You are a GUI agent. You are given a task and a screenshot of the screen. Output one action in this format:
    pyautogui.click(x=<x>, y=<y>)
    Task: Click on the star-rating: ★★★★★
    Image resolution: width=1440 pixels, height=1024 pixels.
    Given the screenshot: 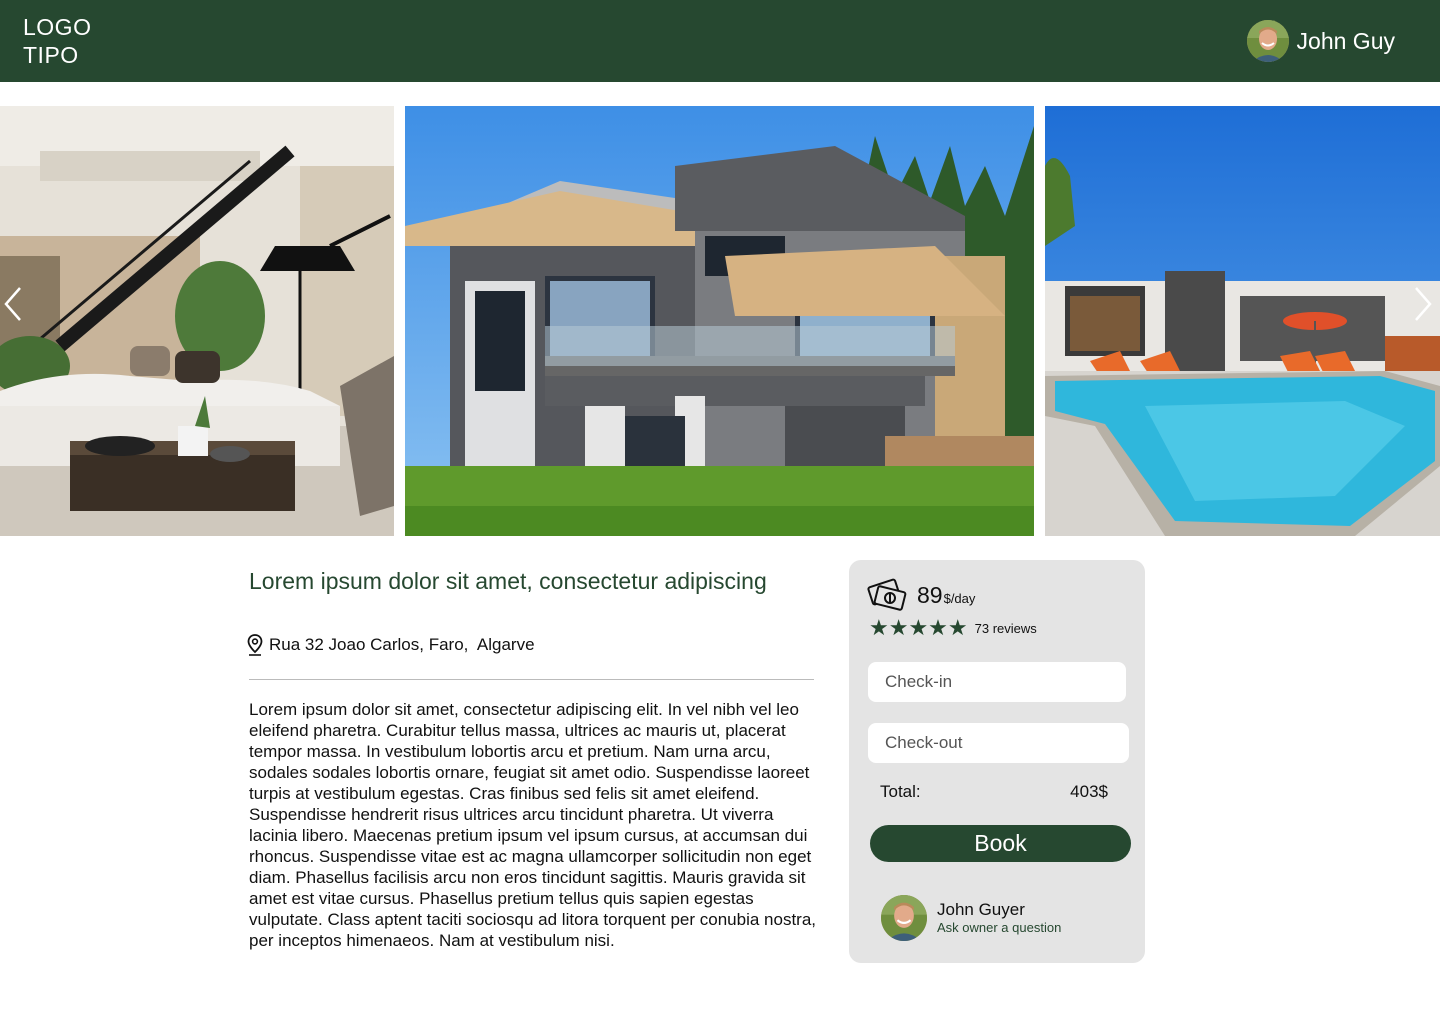 What is the action you would take?
    pyautogui.click(x=918, y=627)
    